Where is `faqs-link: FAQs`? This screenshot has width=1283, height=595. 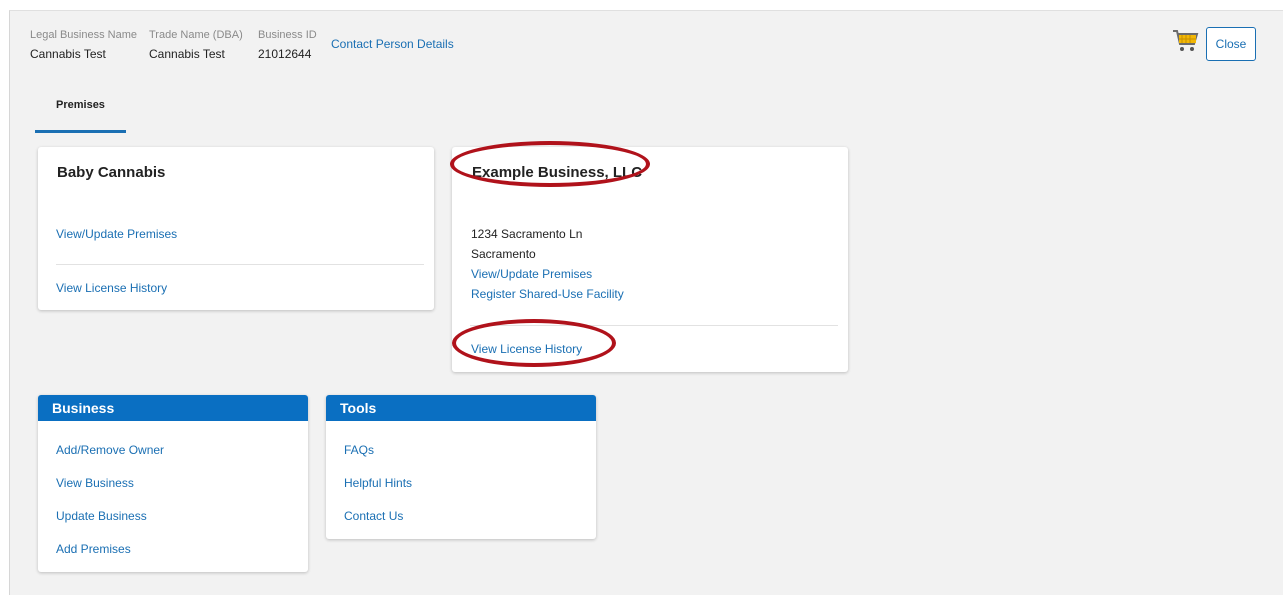 faqs-link: FAQs is located at coordinates (359, 450).